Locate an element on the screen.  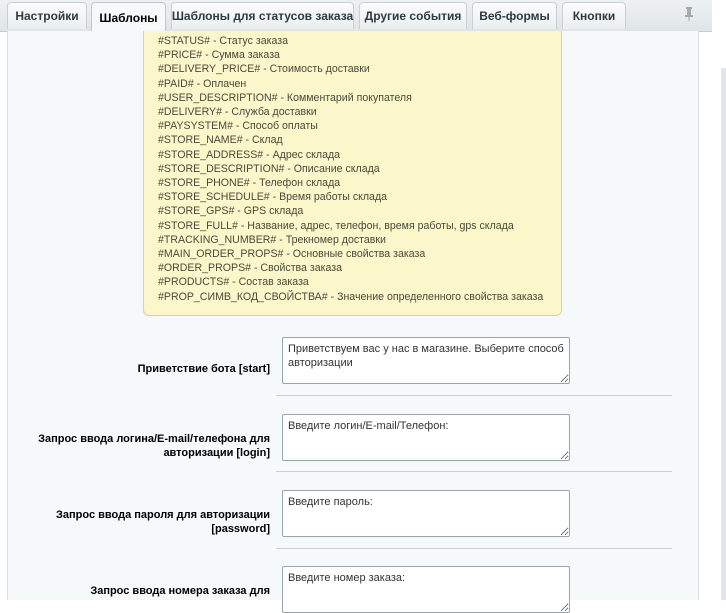
tab-web-forms: Веб-формы is located at coordinates (514, 15).